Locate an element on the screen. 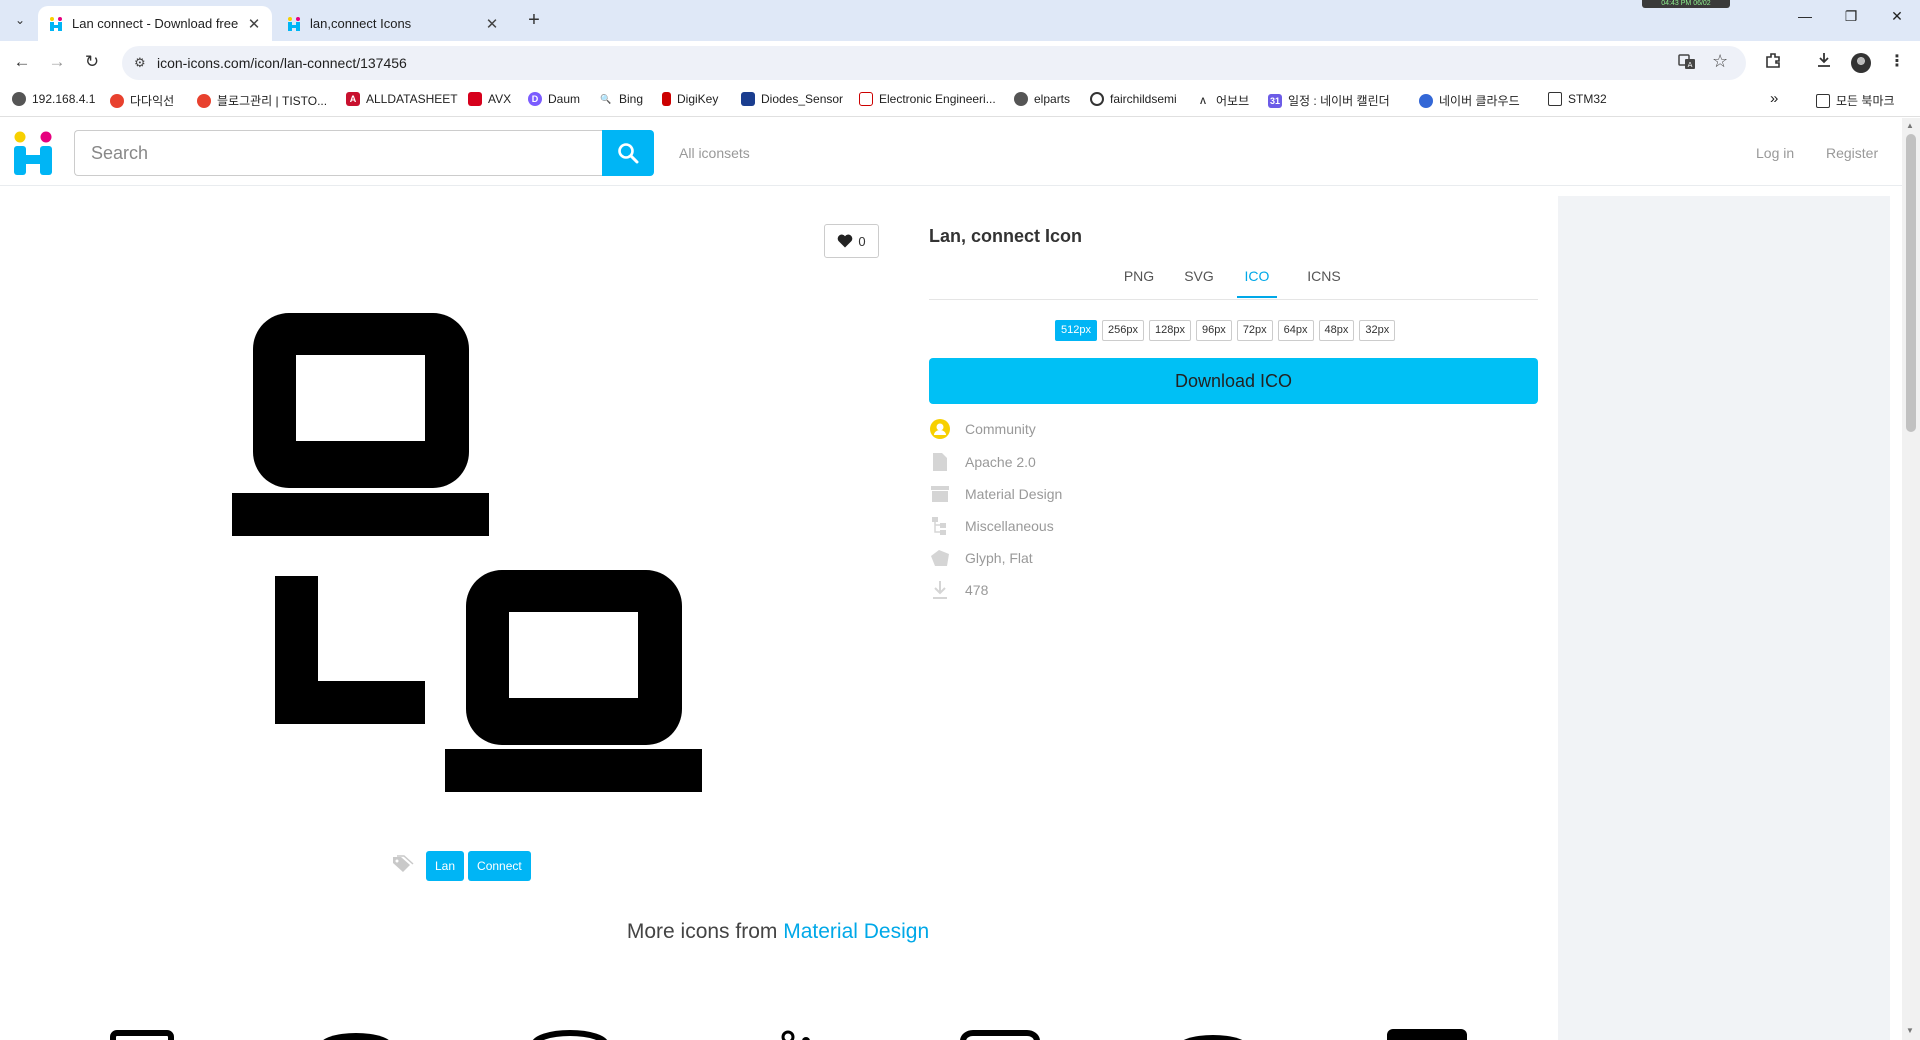 Image resolution: width=1920 pixels, height=1040 pixels. tab-lan-connect: Lan connect - Download free ✕ is located at coordinates (155, 23).